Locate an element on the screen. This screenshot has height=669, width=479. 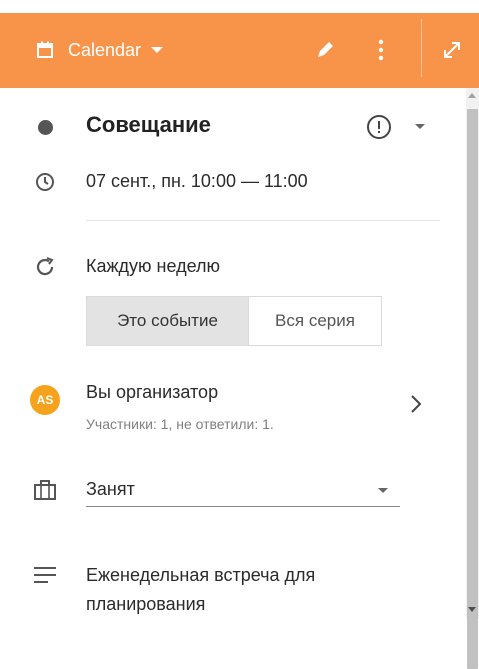
priority-button is located at coordinates (379, 127).